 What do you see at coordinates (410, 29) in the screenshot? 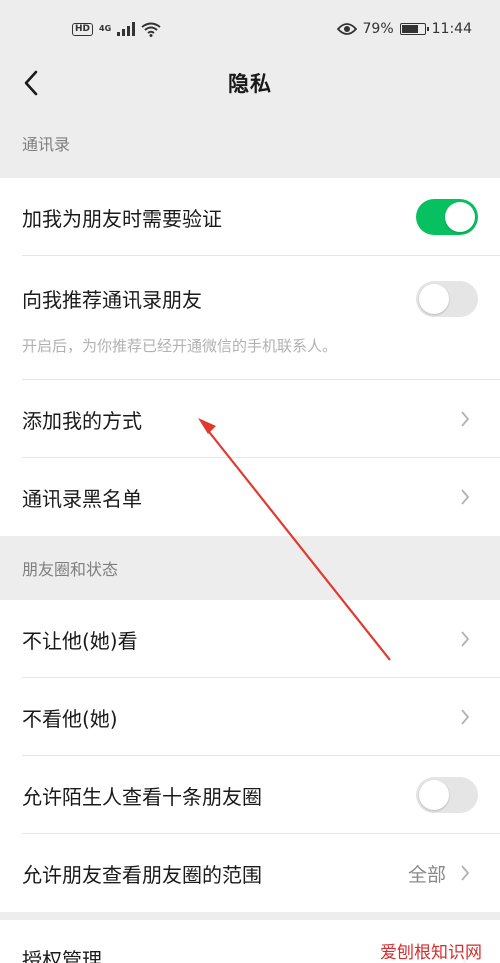
I see `battery-level-fill` at bounding box center [410, 29].